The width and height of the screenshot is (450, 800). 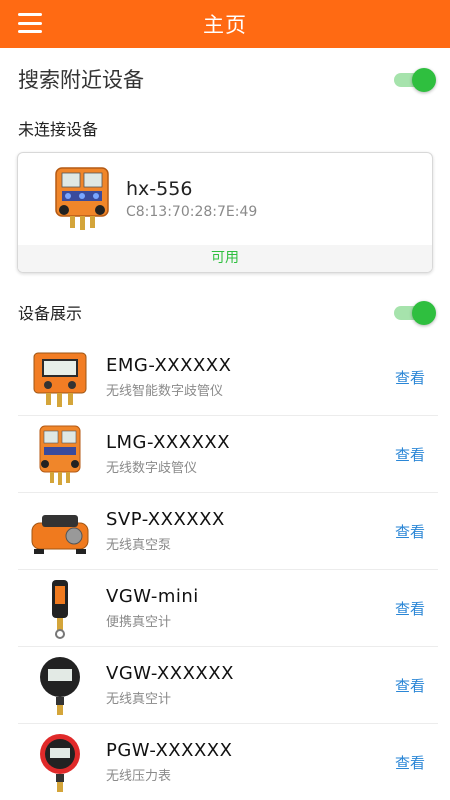 I want to click on search-nearby-row: 搜索附近设备, so click(x=225, y=79).